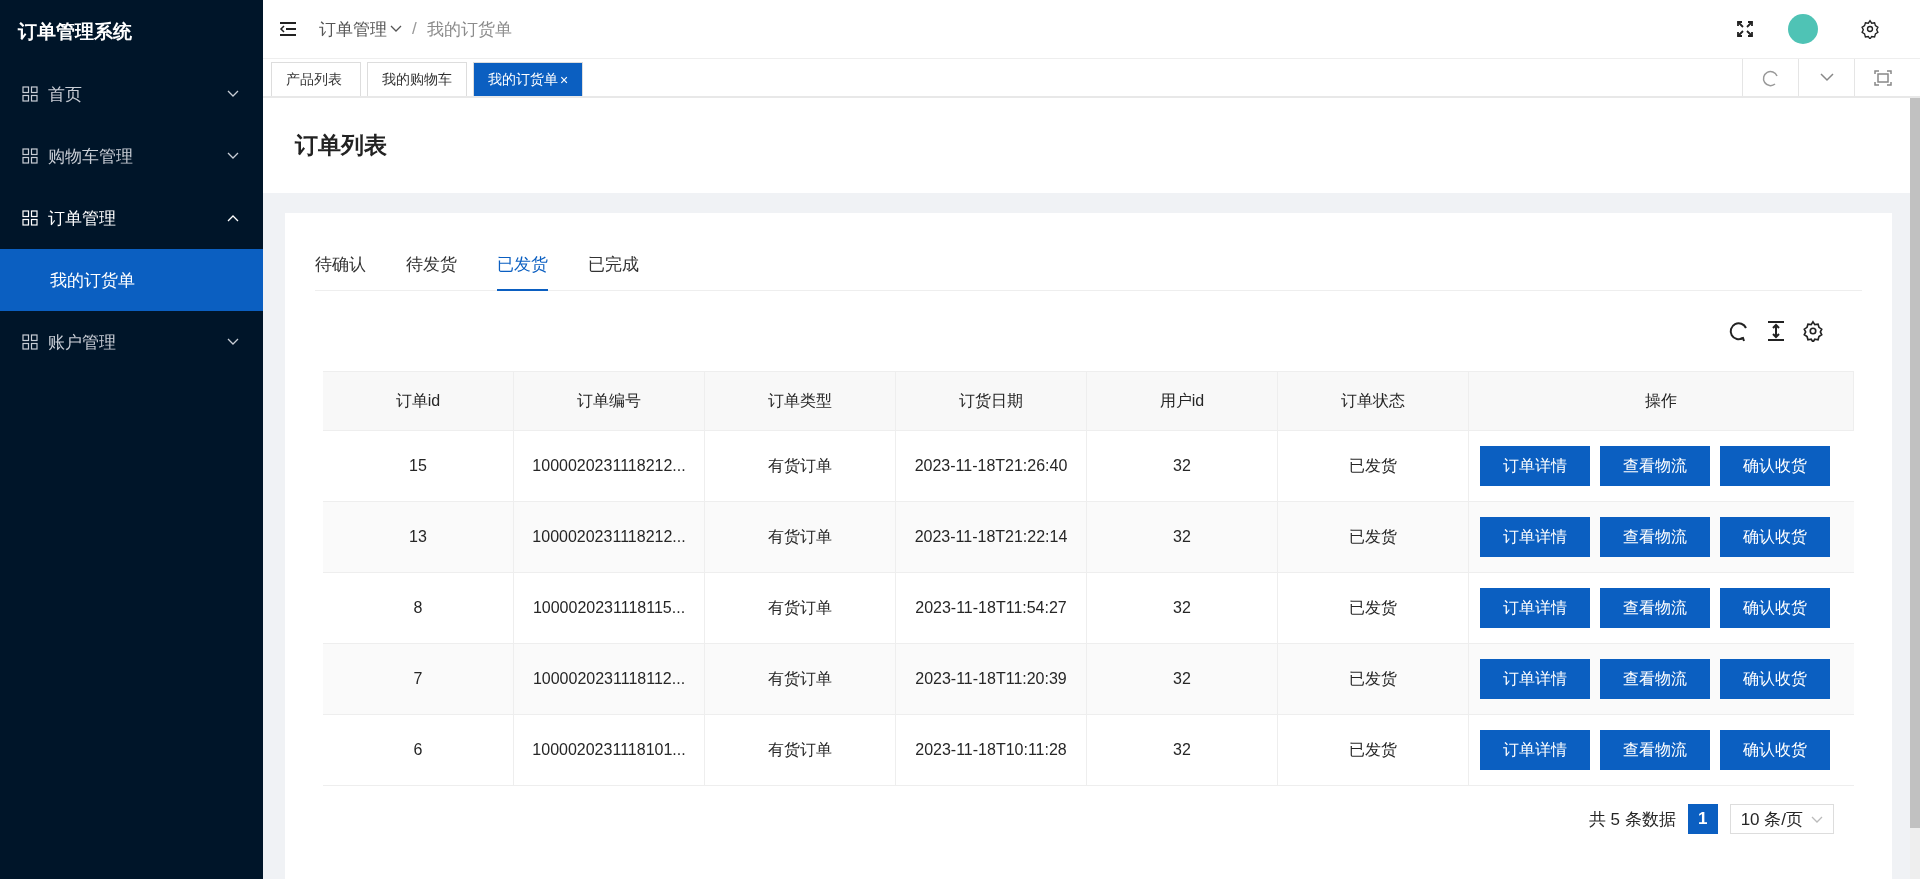 The width and height of the screenshot is (1920, 879). Describe the element at coordinates (418, 750) in the screenshot. I see `table-cell: 6` at that location.